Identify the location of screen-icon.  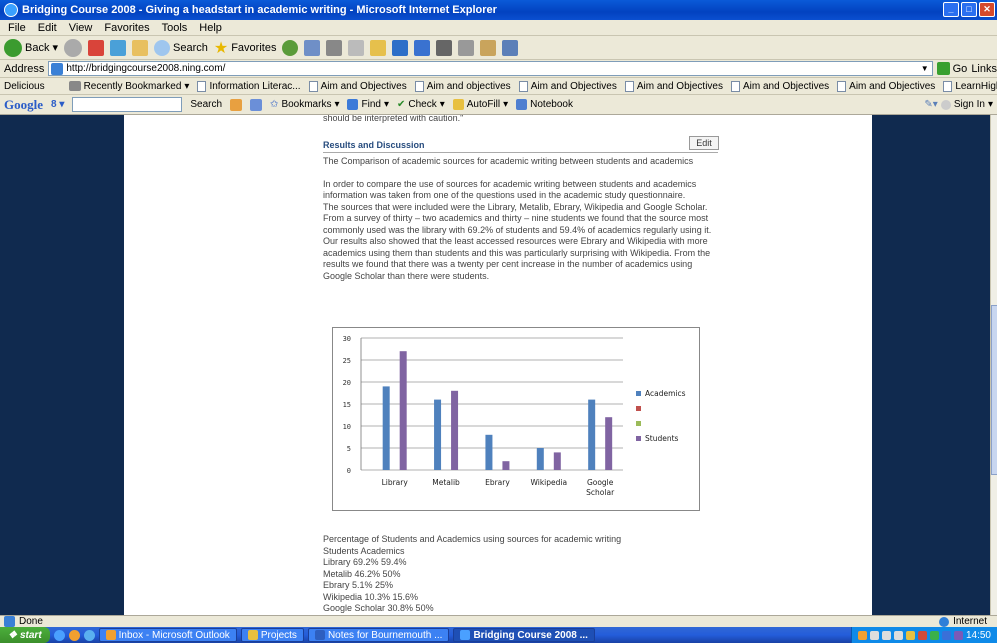
(510, 47).